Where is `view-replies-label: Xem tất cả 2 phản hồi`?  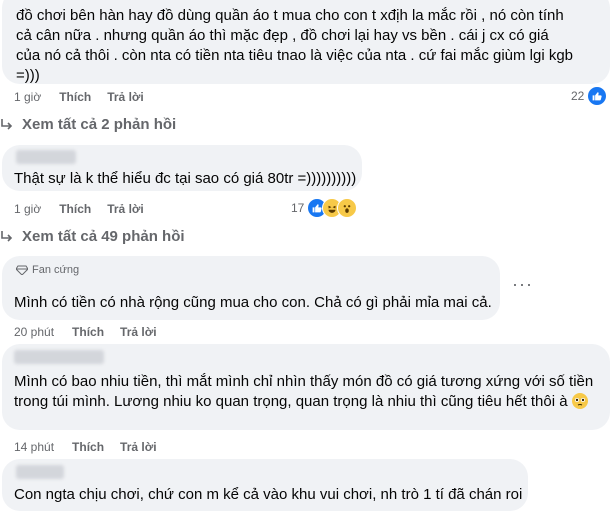
view-replies-label: Xem tất cả 2 phản hồi is located at coordinates (99, 124).